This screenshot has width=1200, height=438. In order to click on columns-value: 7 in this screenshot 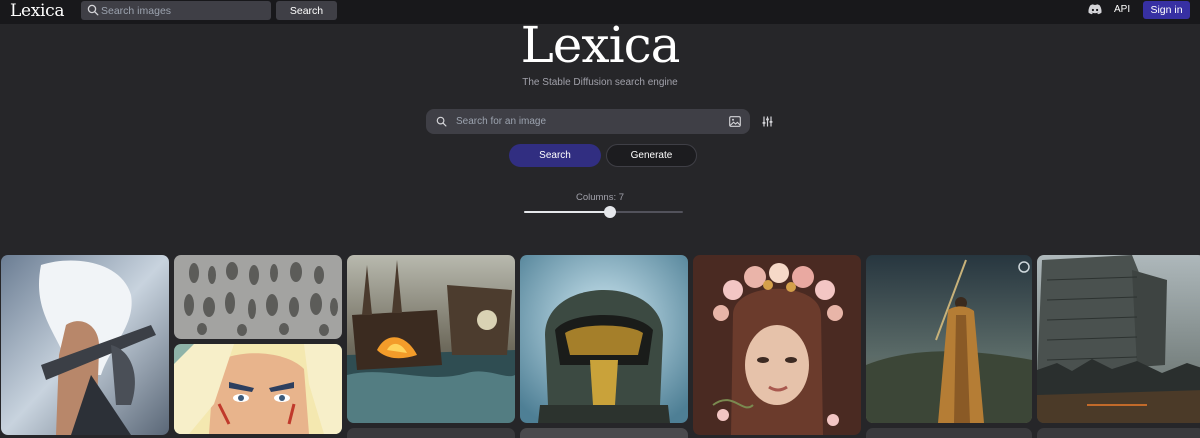, I will do `click(621, 197)`.